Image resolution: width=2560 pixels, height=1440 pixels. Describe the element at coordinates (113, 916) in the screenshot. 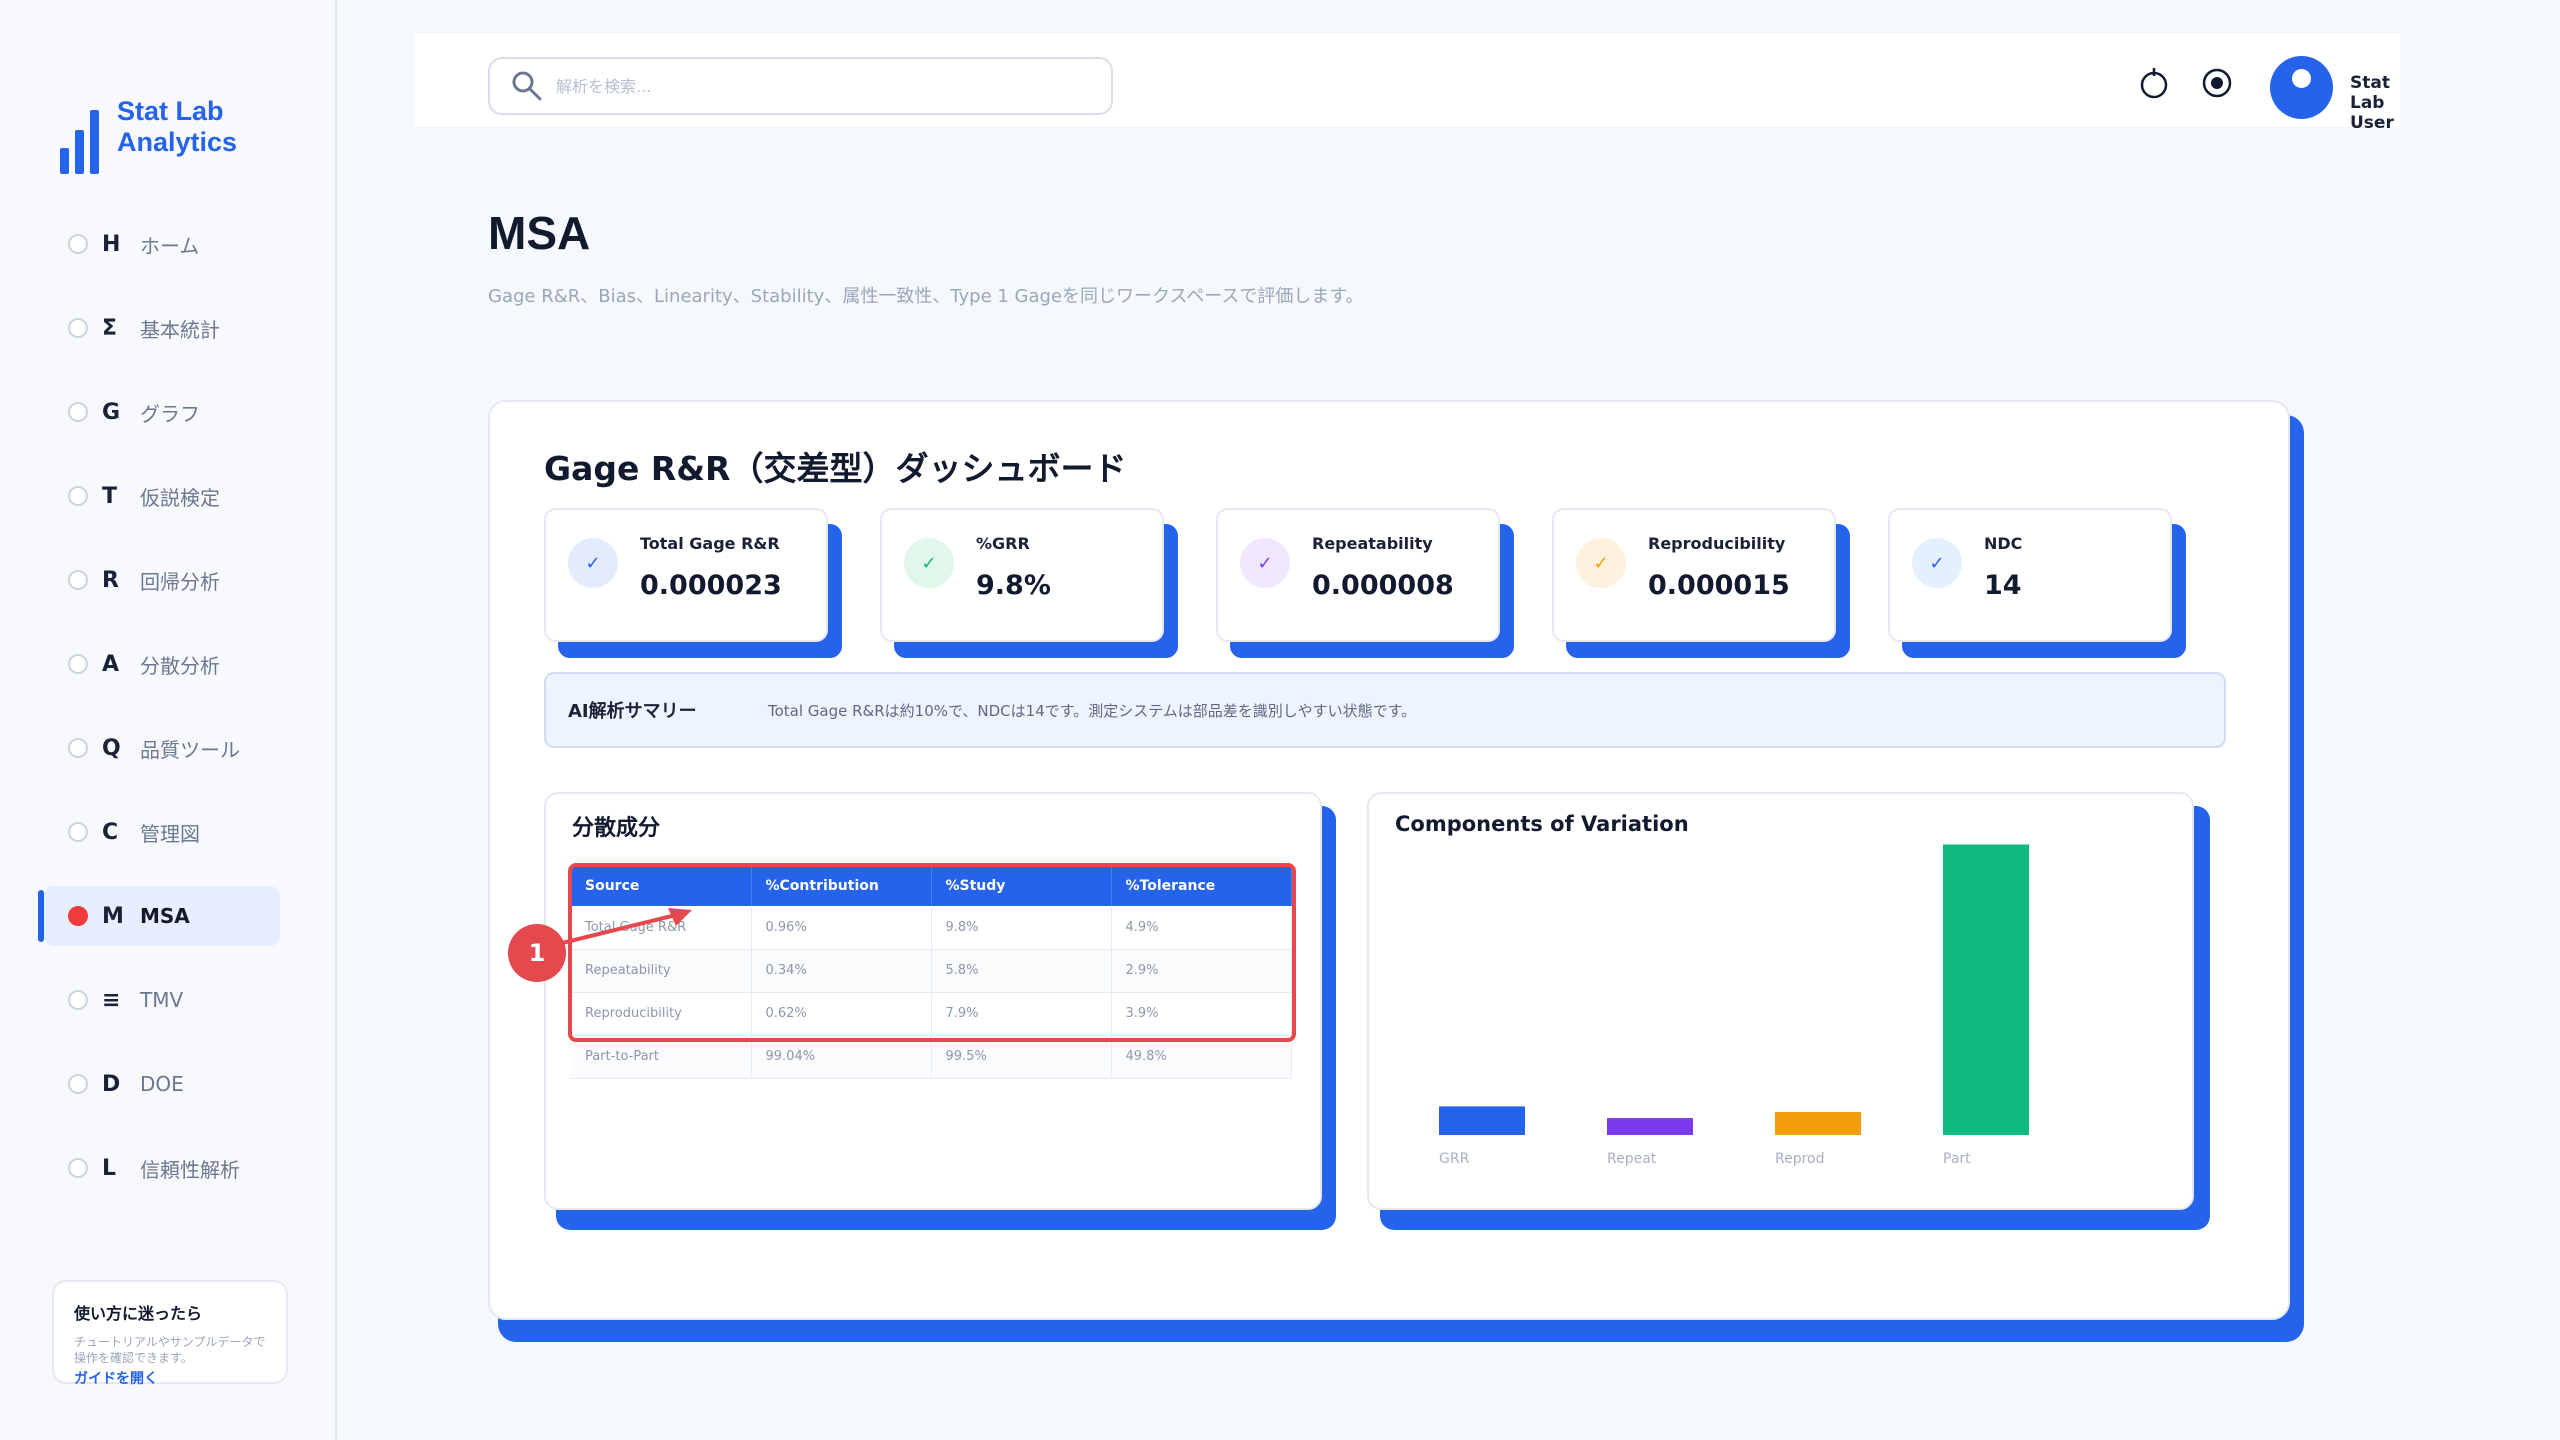

I see `sidebar-item-key: M` at that location.